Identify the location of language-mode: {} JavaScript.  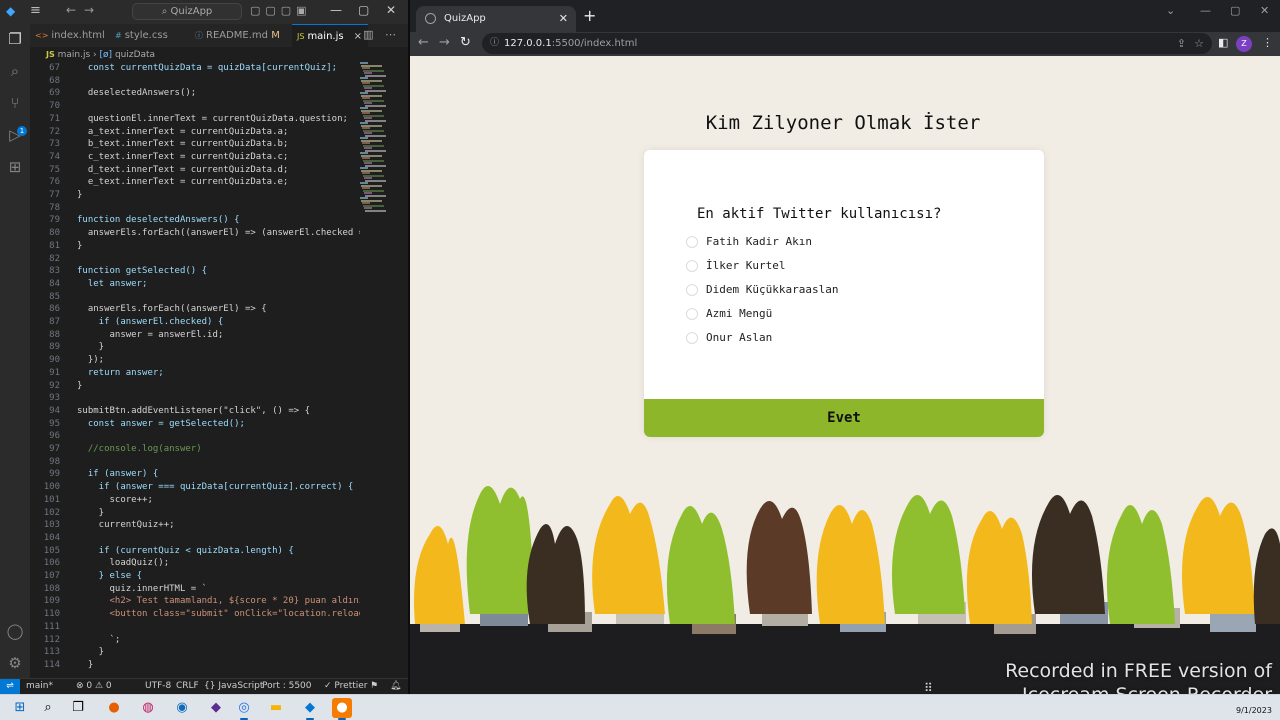
(233, 686).